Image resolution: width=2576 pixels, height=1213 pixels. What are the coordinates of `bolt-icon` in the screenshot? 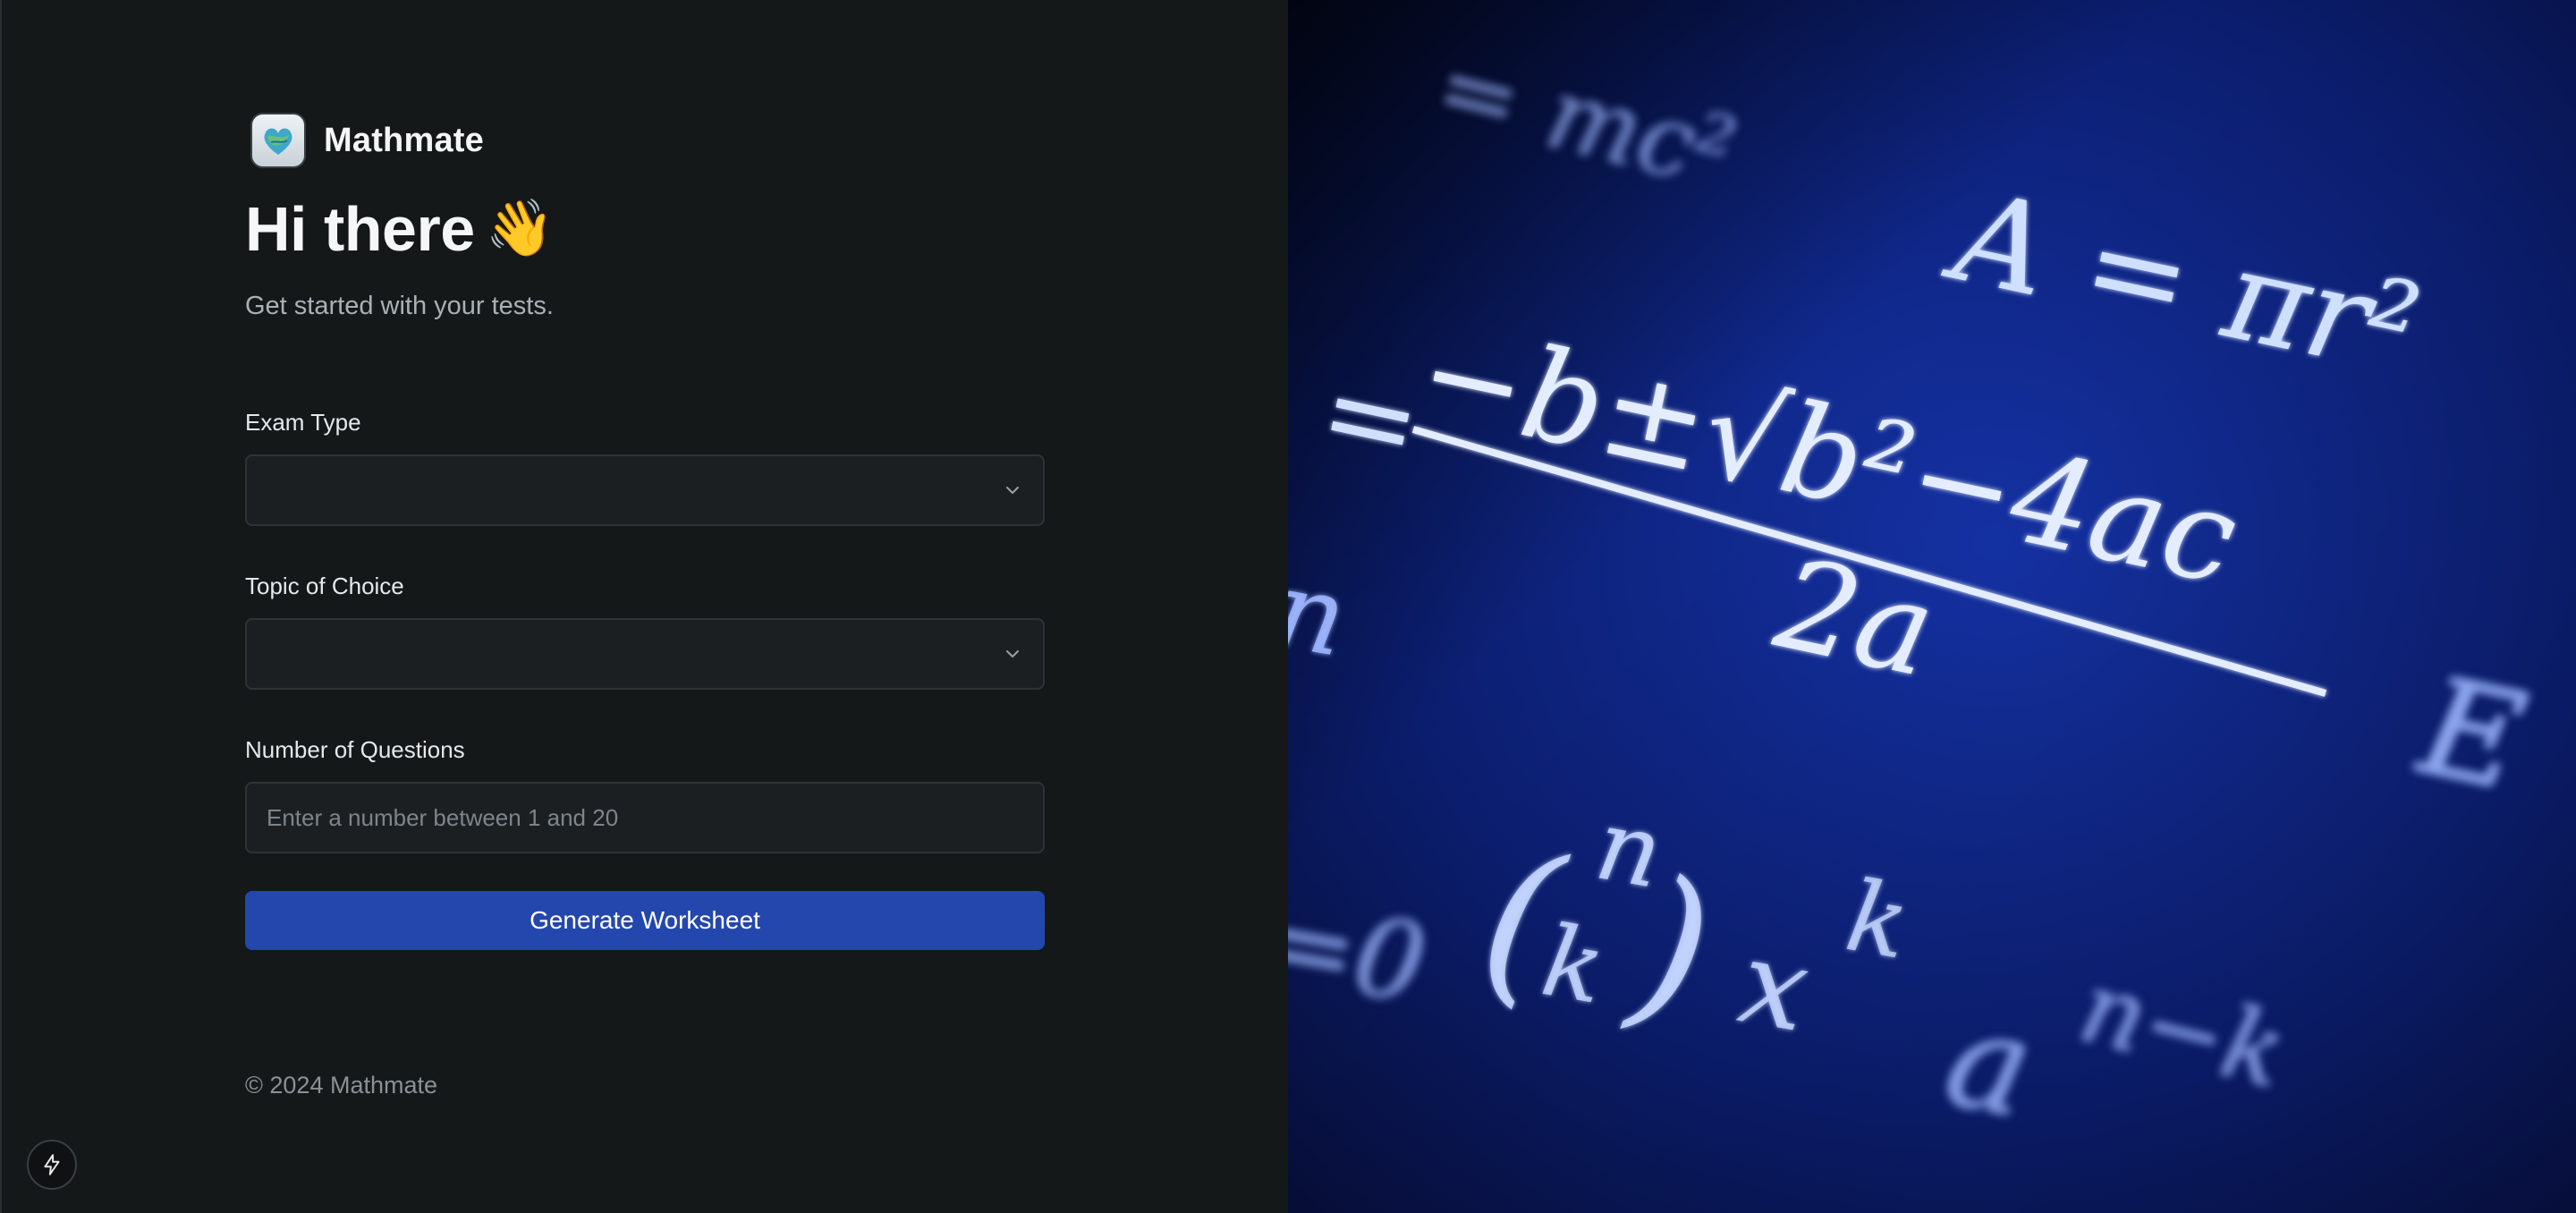 It's located at (52, 1165).